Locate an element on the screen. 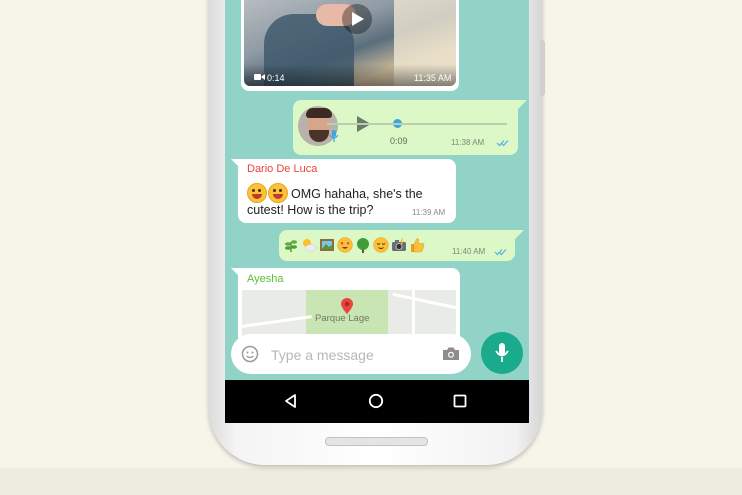 The width and height of the screenshot is (742, 495). location-message: Ayesha Parque Lage is located at coordinates (349, 303).